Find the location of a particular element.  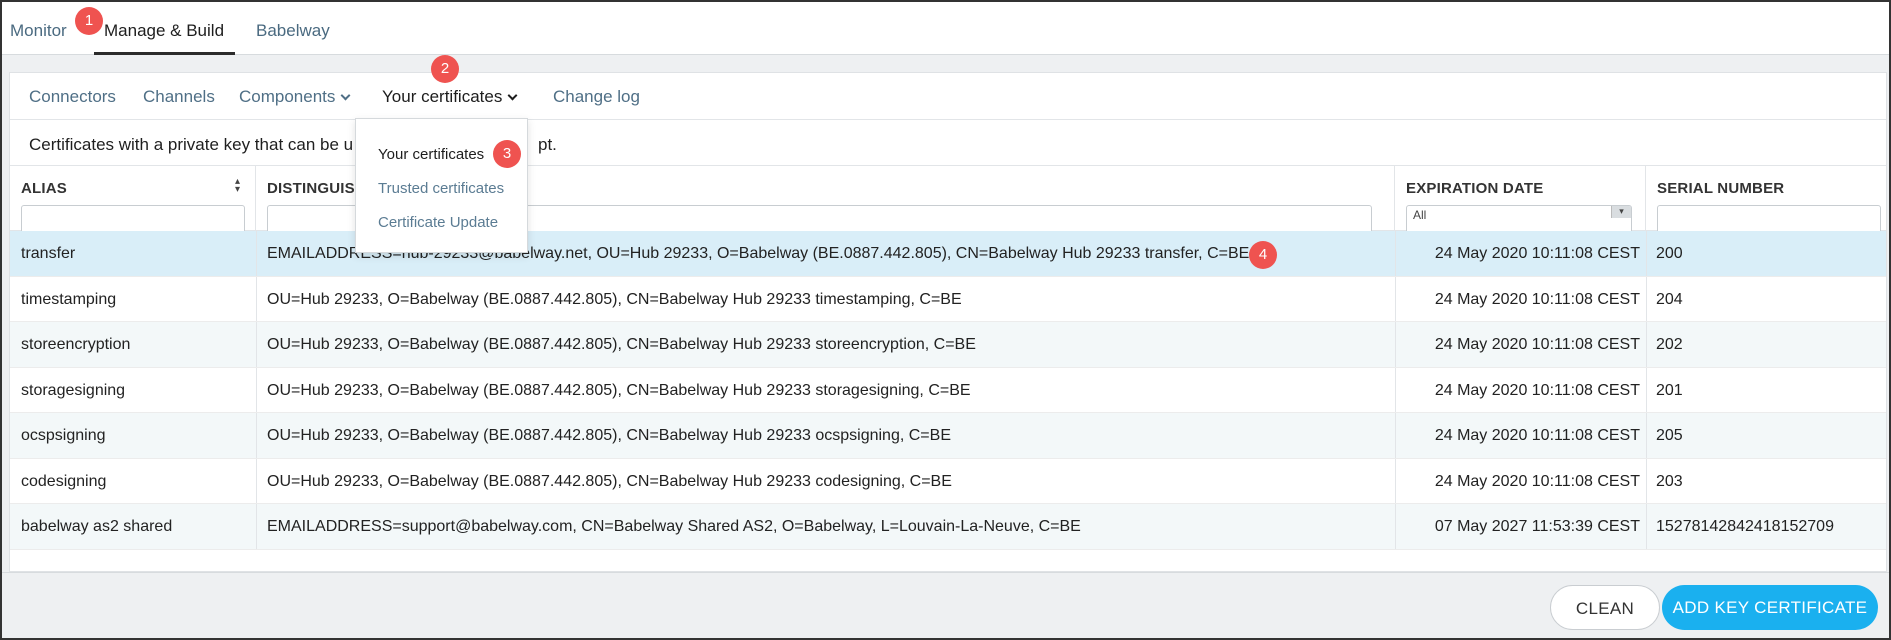

subnav-channels: Channels is located at coordinates (179, 97).